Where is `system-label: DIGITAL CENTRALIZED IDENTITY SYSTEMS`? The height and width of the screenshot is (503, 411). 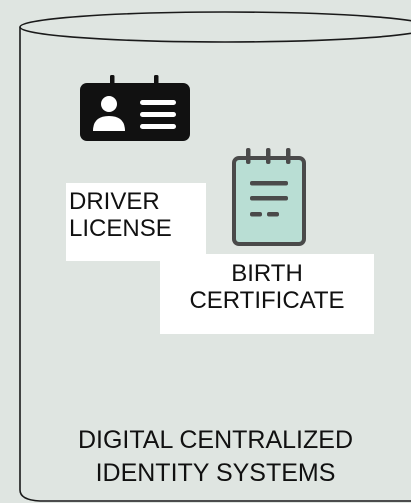
system-label: DIGITAL CENTRALIZED IDENTITY SYSTEMS is located at coordinates (215, 457).